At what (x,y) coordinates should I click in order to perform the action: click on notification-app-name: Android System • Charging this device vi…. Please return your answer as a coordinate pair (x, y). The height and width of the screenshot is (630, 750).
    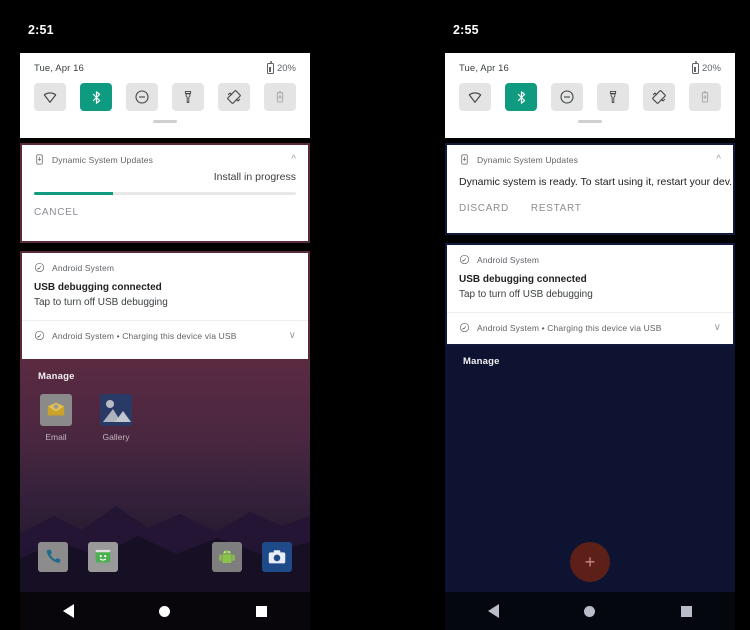
    Looking at the image, I should click on (569, 327).